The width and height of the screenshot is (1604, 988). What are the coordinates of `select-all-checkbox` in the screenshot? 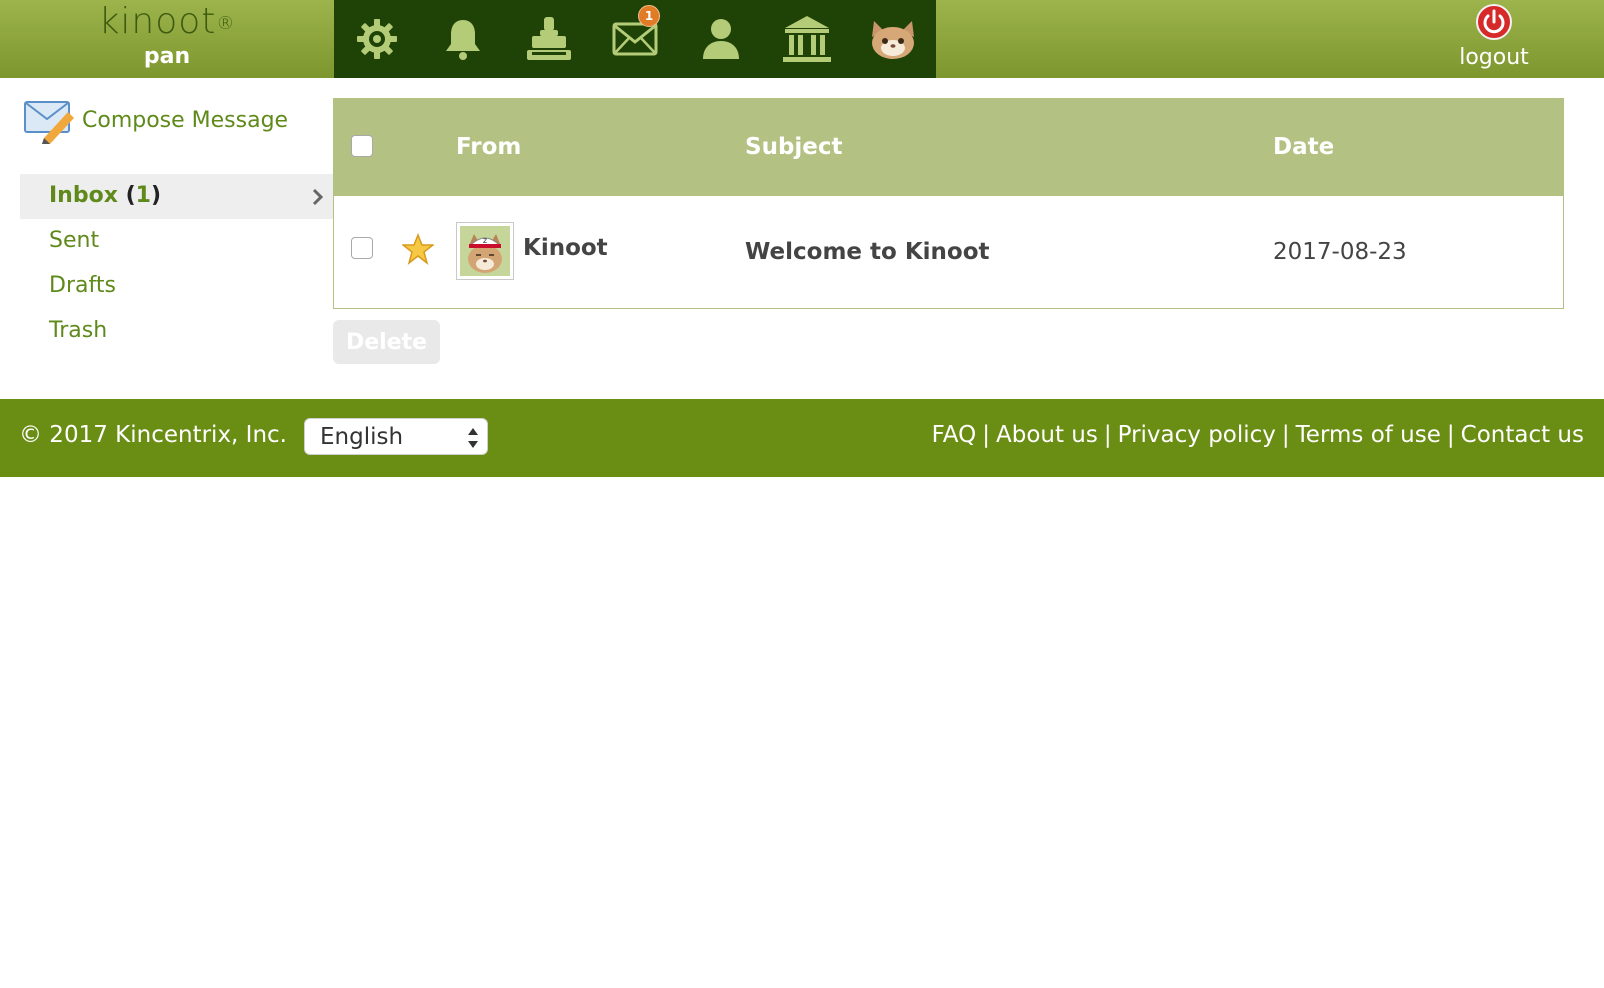 It's located at (362, 146).